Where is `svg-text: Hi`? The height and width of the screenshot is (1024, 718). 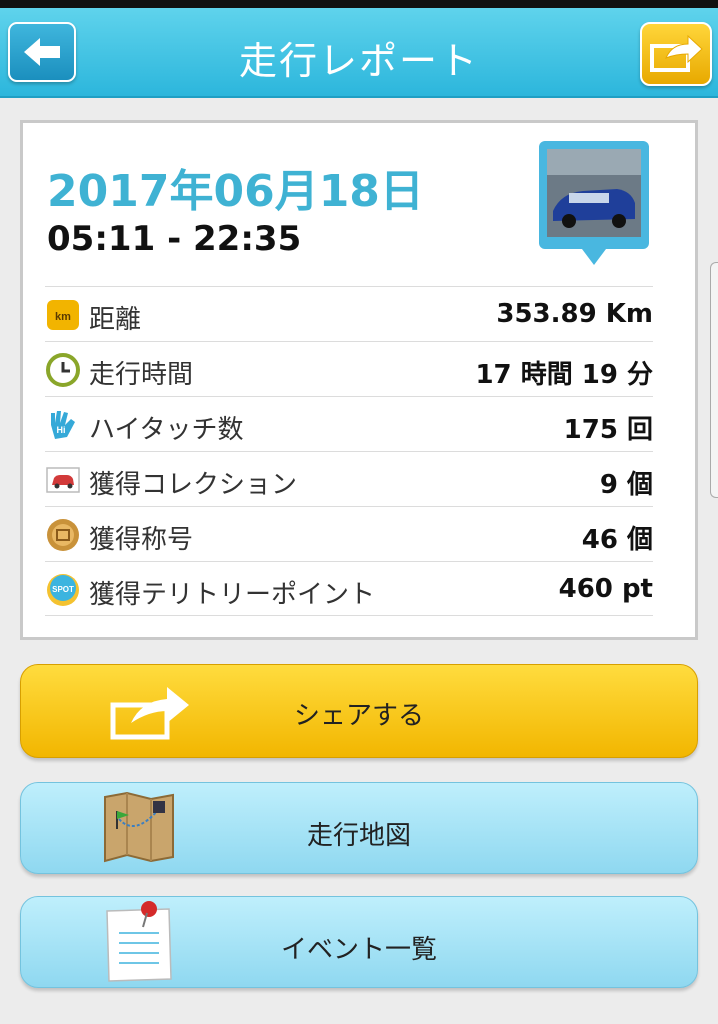
svg-text: Hi is located at coordinates (61, 430).